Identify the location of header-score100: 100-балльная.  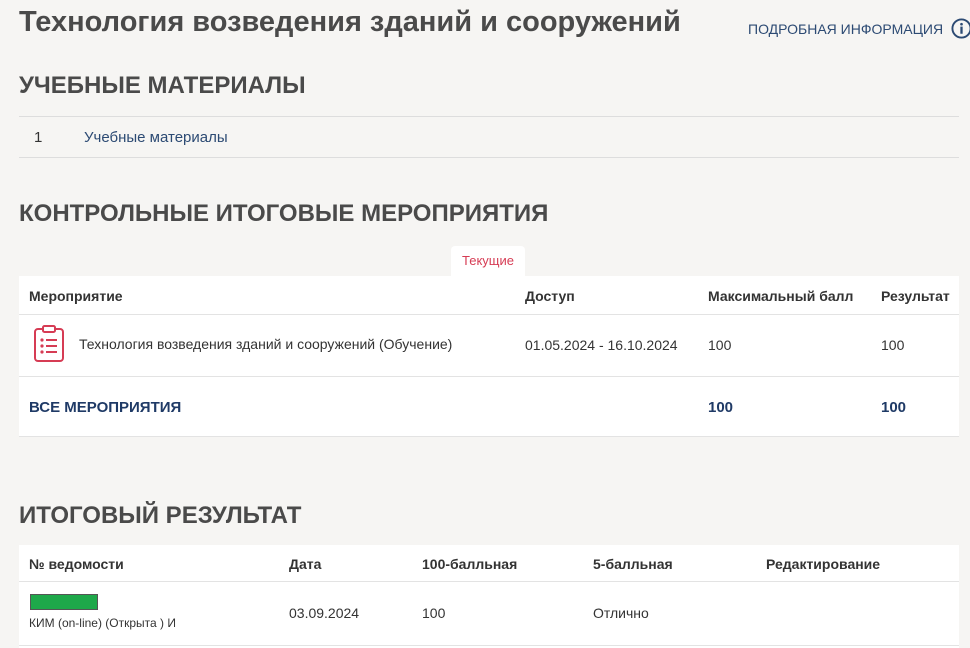
(470, 564).